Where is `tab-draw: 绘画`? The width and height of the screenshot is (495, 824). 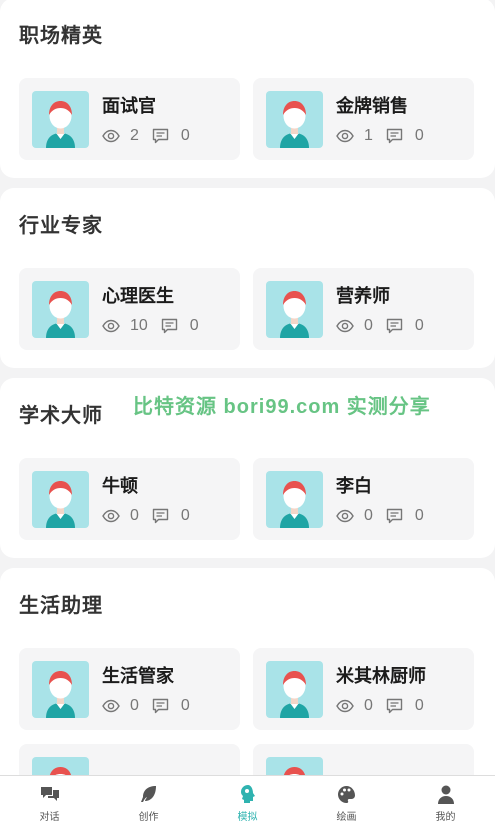 tab-draw: 绘画 is located at coordinates (346, 800).